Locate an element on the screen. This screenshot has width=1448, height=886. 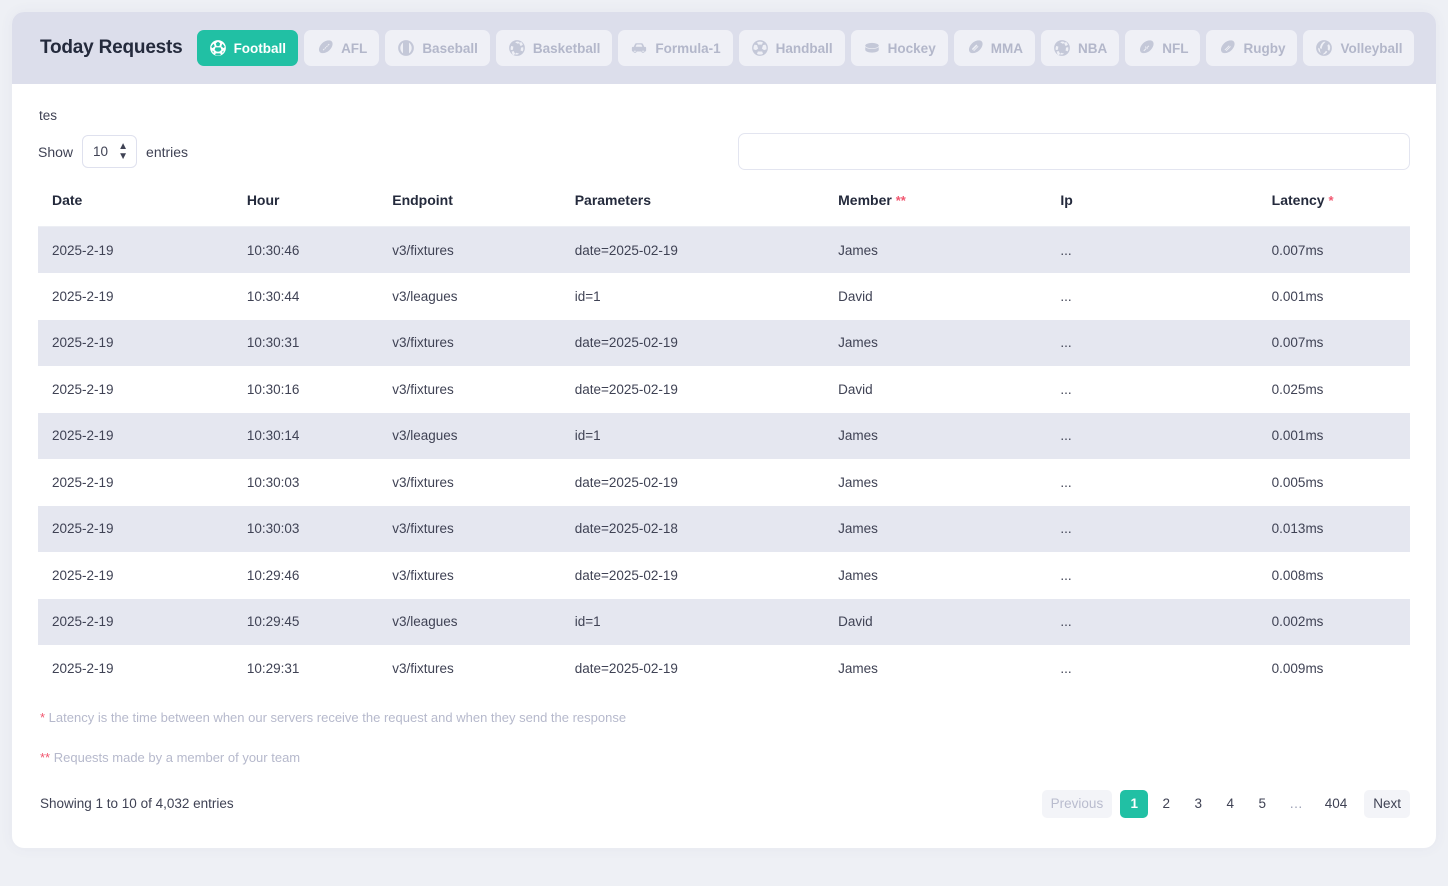
cell-hour: 10:30:46 is located at coordinates (305, 249).